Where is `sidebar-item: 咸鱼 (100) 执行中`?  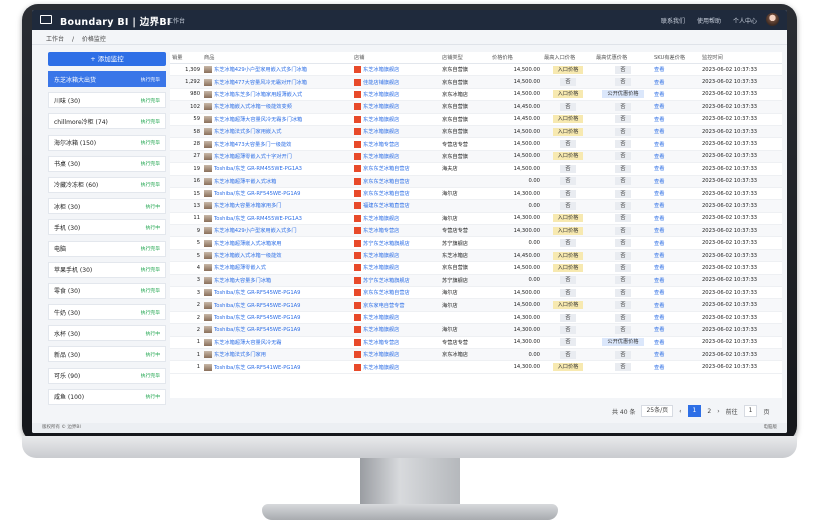
sidebar-item: 咸鱼 (100) 执行中 is located at coordinates (107, 396).